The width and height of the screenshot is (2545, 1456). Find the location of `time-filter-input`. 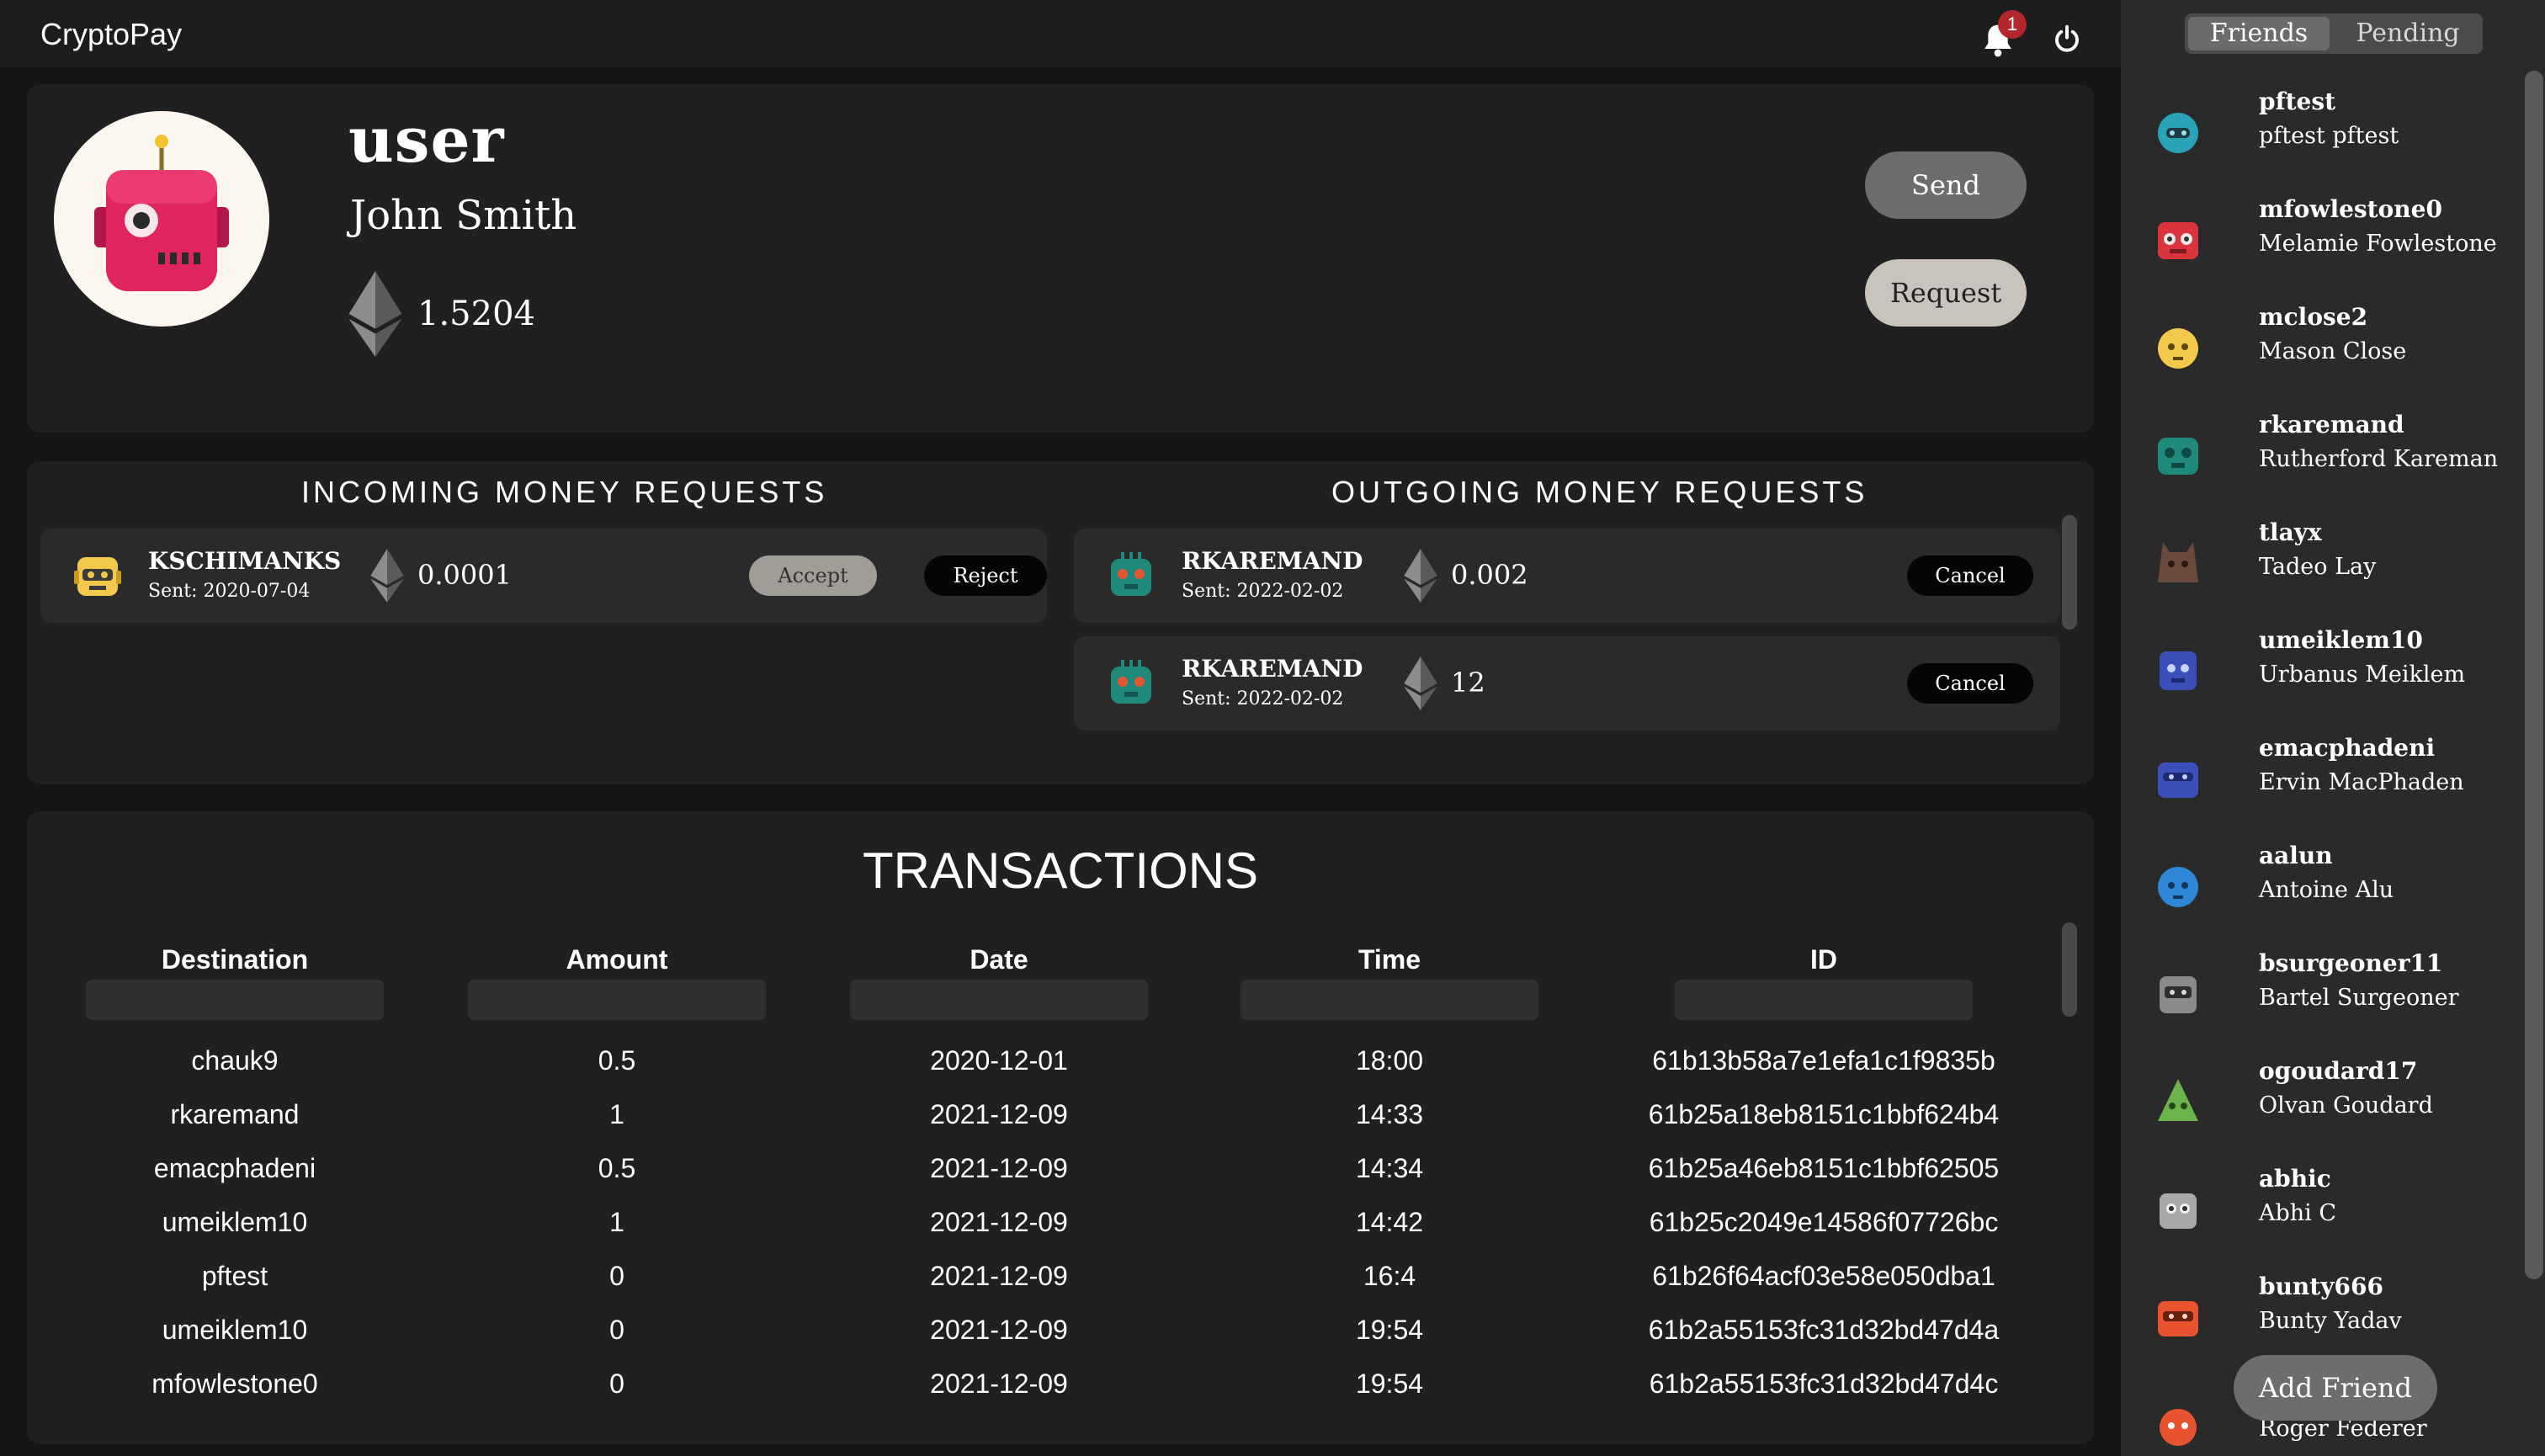

time-filter-input is located at coordinates (1390, 1000).